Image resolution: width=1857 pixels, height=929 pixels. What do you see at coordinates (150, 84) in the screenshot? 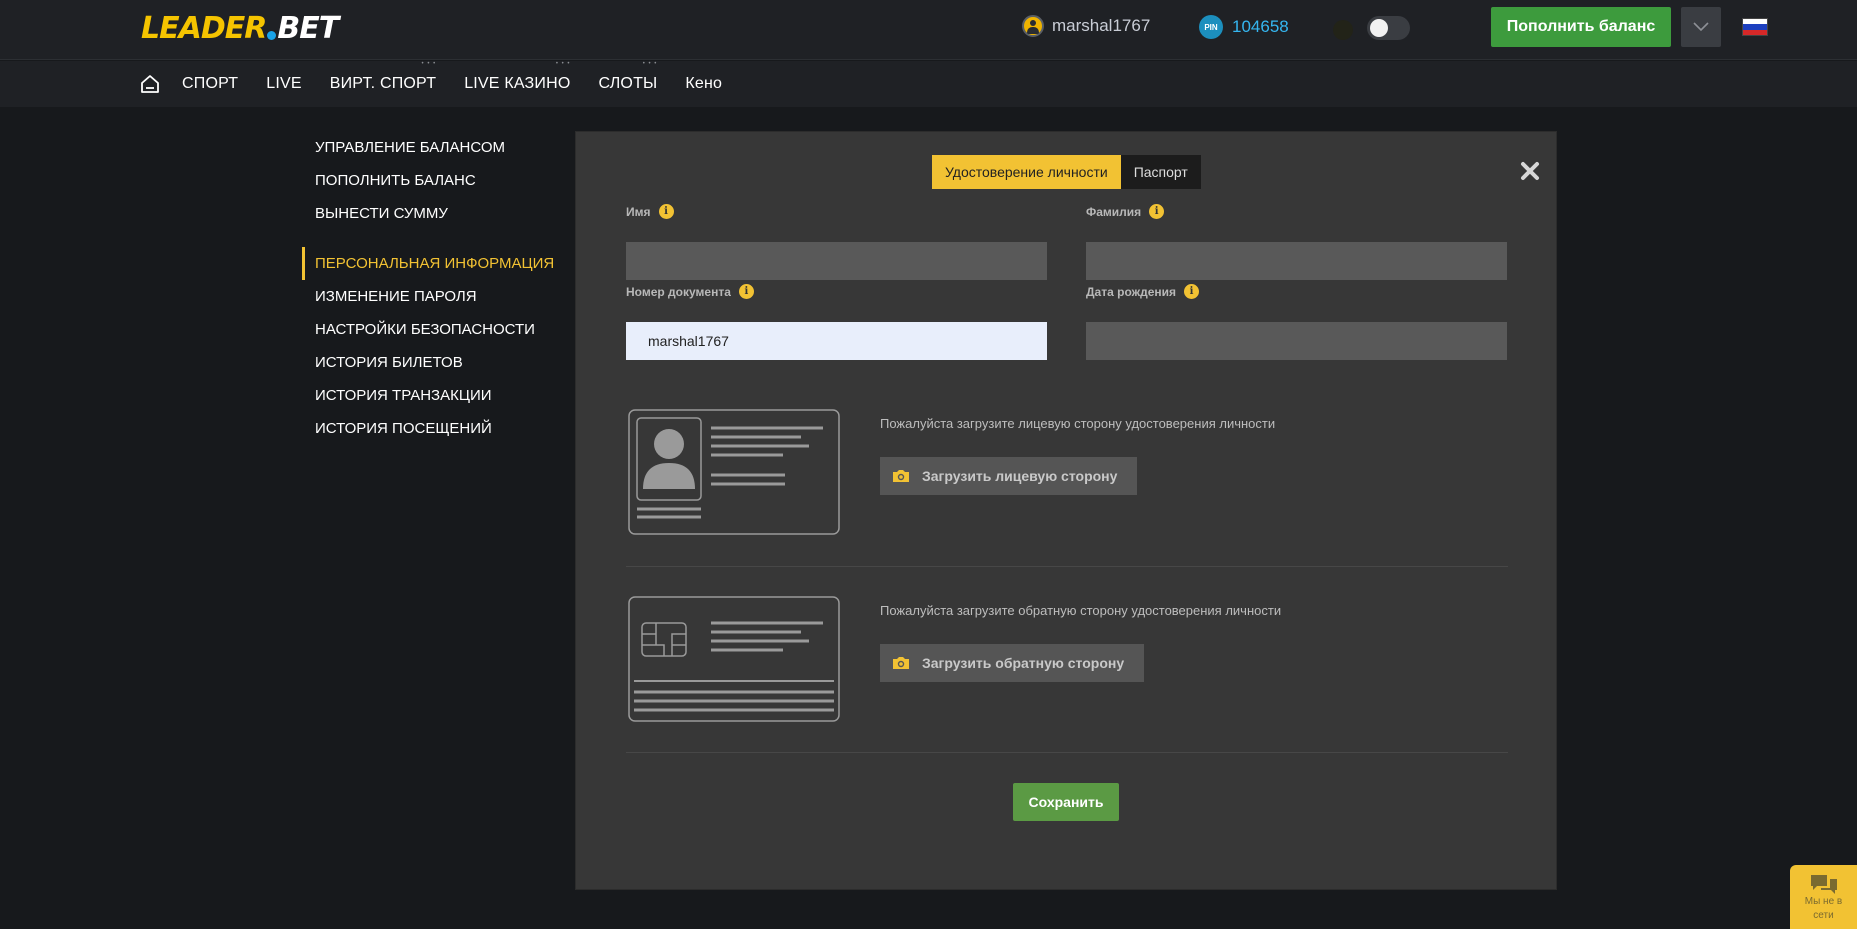
I see `home-icon` at bounding box center [150, 84].